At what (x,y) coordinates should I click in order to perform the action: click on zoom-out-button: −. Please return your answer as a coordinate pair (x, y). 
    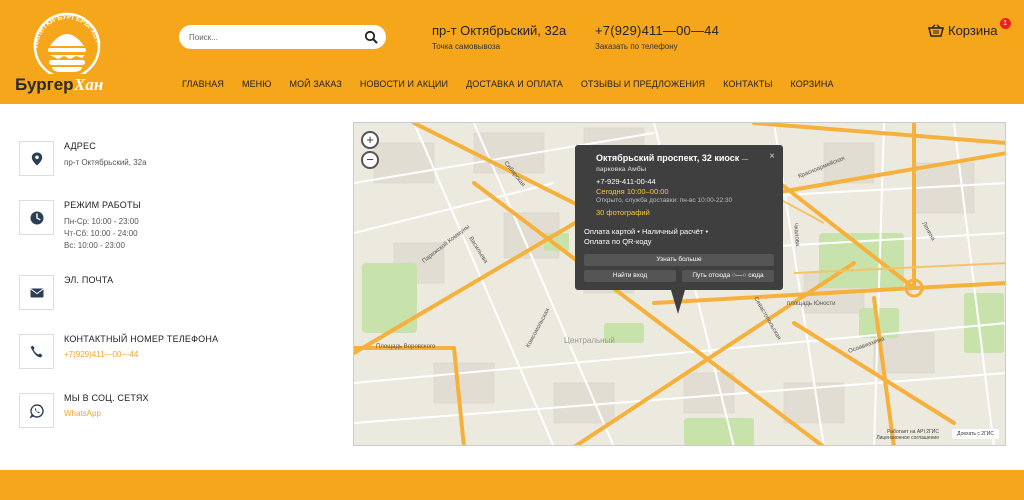
    Looking at the image, I should click on (370, 160).